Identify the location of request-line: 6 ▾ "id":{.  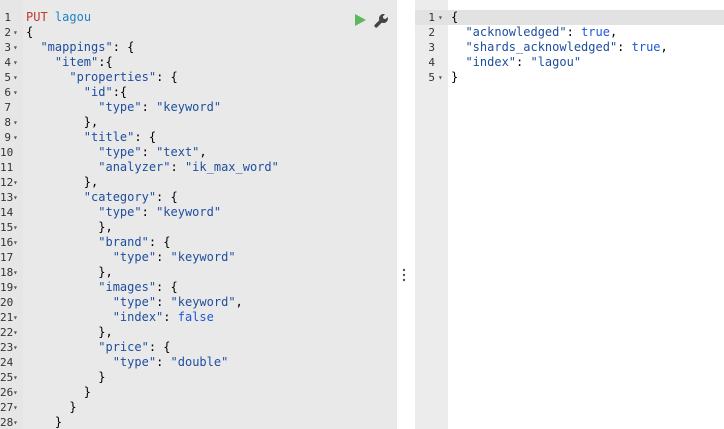
(198, 92).